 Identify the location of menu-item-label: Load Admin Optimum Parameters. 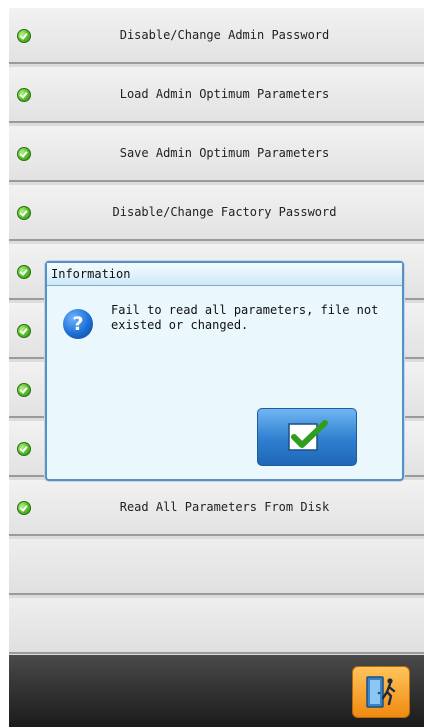
(224, 94).